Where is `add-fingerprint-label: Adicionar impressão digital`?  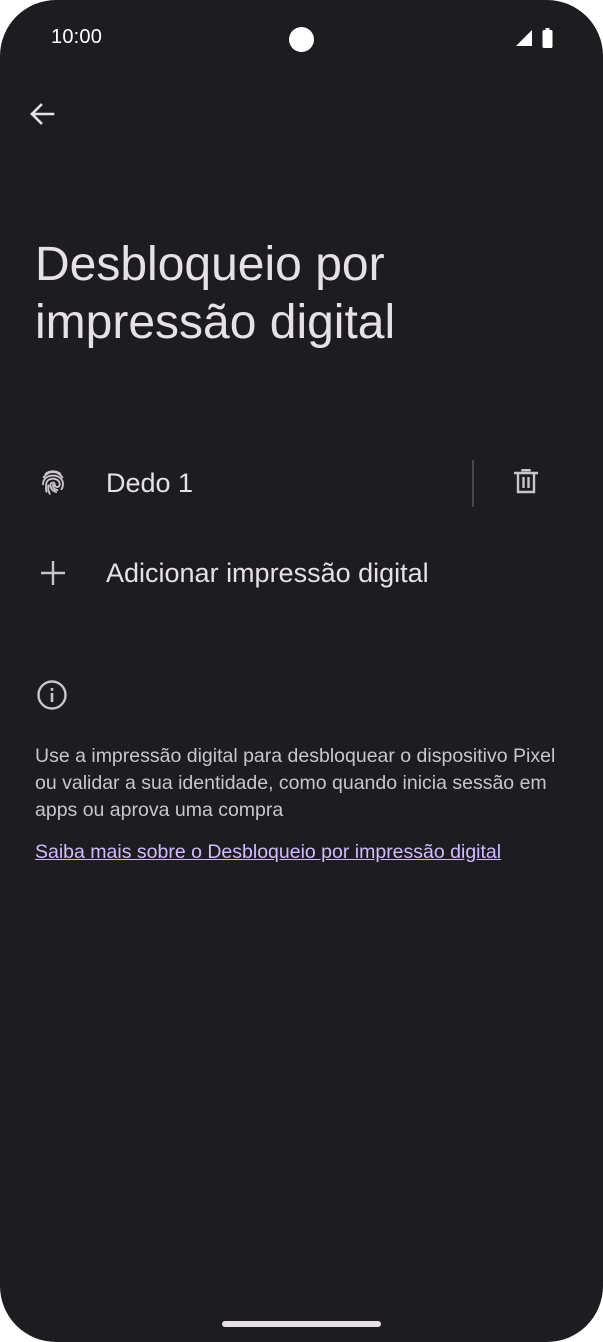
add-fingerprint-label: Adicionar impressão digital is located at coordinates (267, 572).